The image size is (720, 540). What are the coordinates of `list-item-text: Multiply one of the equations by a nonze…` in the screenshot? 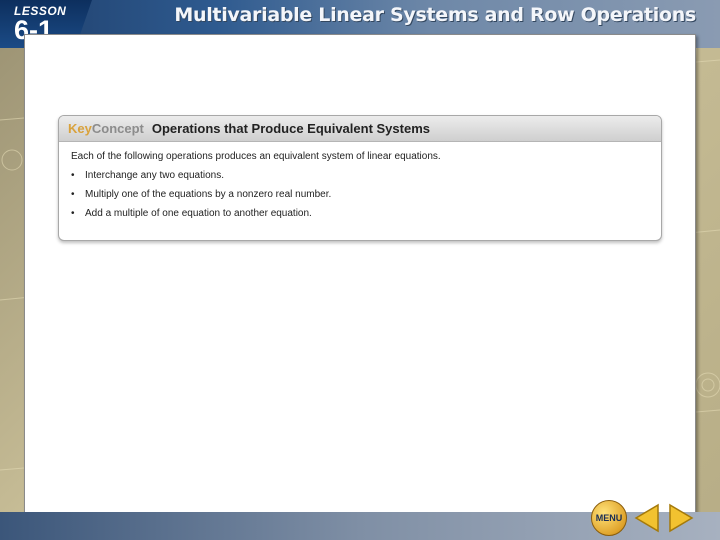 It's located at (208, 194).